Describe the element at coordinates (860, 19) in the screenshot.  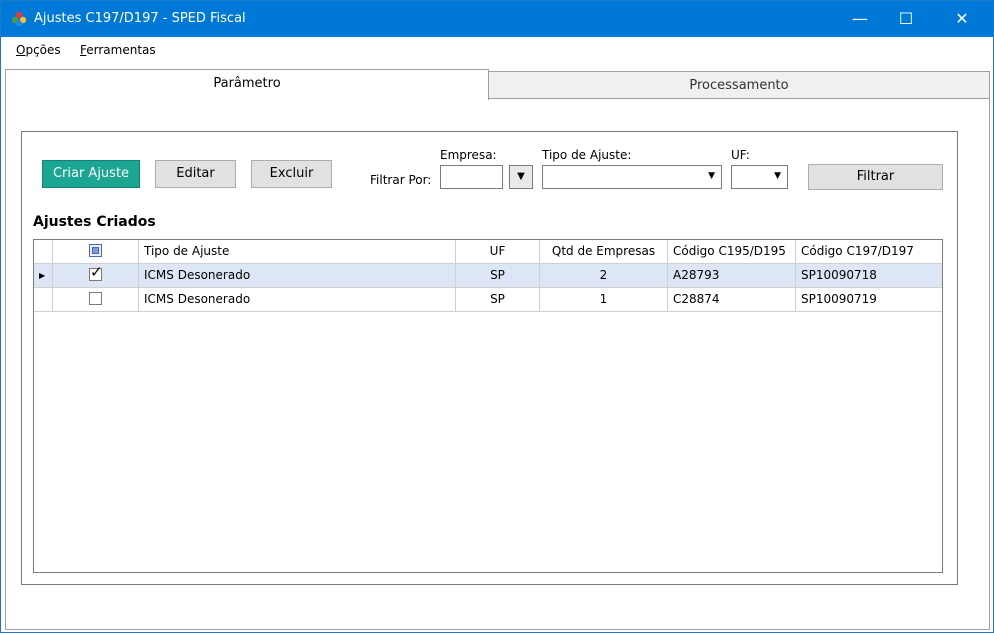
I see `minimize-button: —` at that location.